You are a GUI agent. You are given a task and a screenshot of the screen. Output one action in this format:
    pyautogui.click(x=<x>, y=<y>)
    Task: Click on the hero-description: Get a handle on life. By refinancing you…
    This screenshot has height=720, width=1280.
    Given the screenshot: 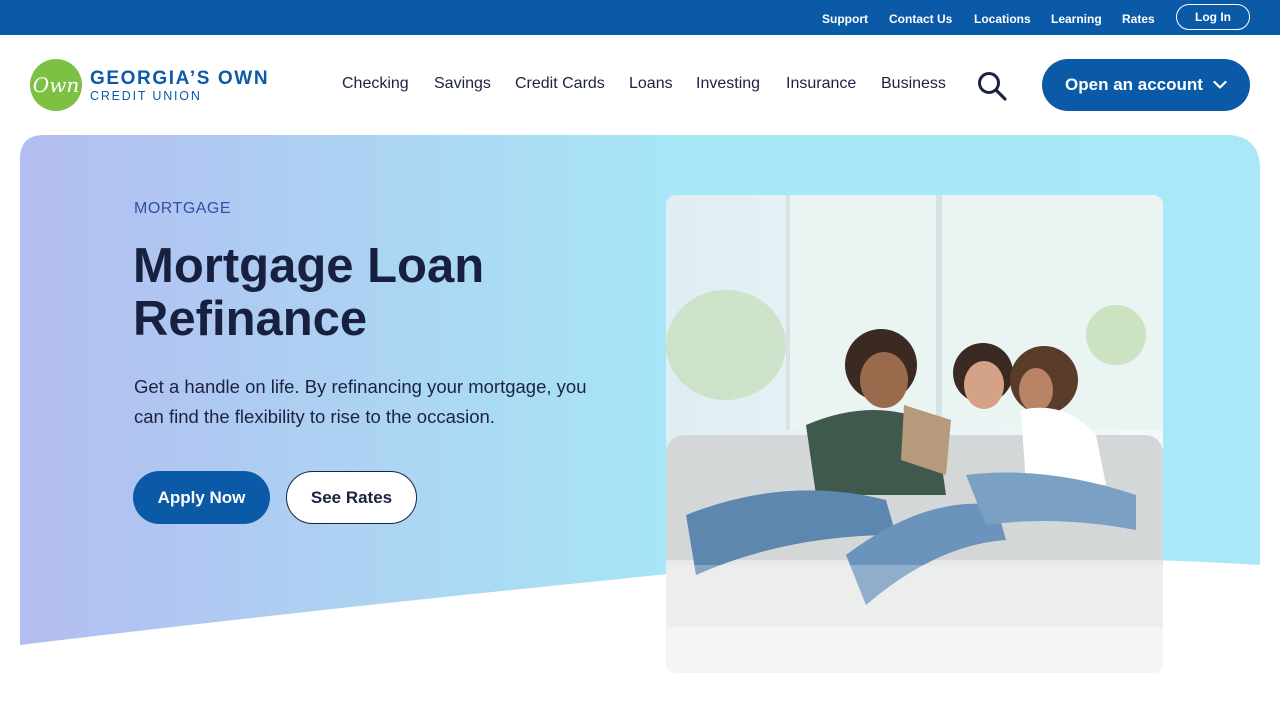 What is the action you would take?
    pyautogui.click(x=360, y=401)
    